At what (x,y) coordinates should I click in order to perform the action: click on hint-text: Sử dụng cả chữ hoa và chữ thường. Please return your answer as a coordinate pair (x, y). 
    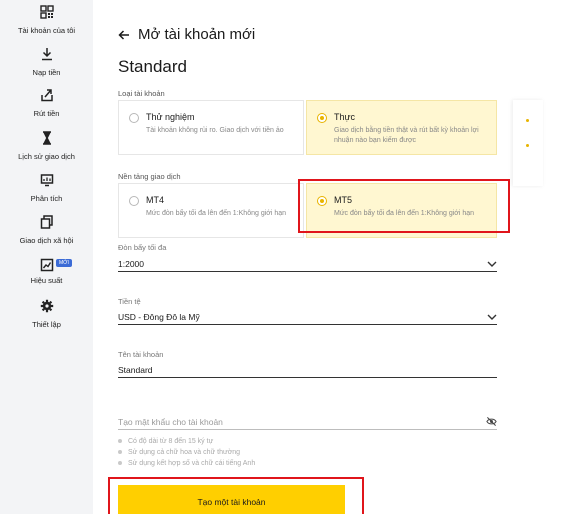
    Looking at the image, I should click on (184, 452).